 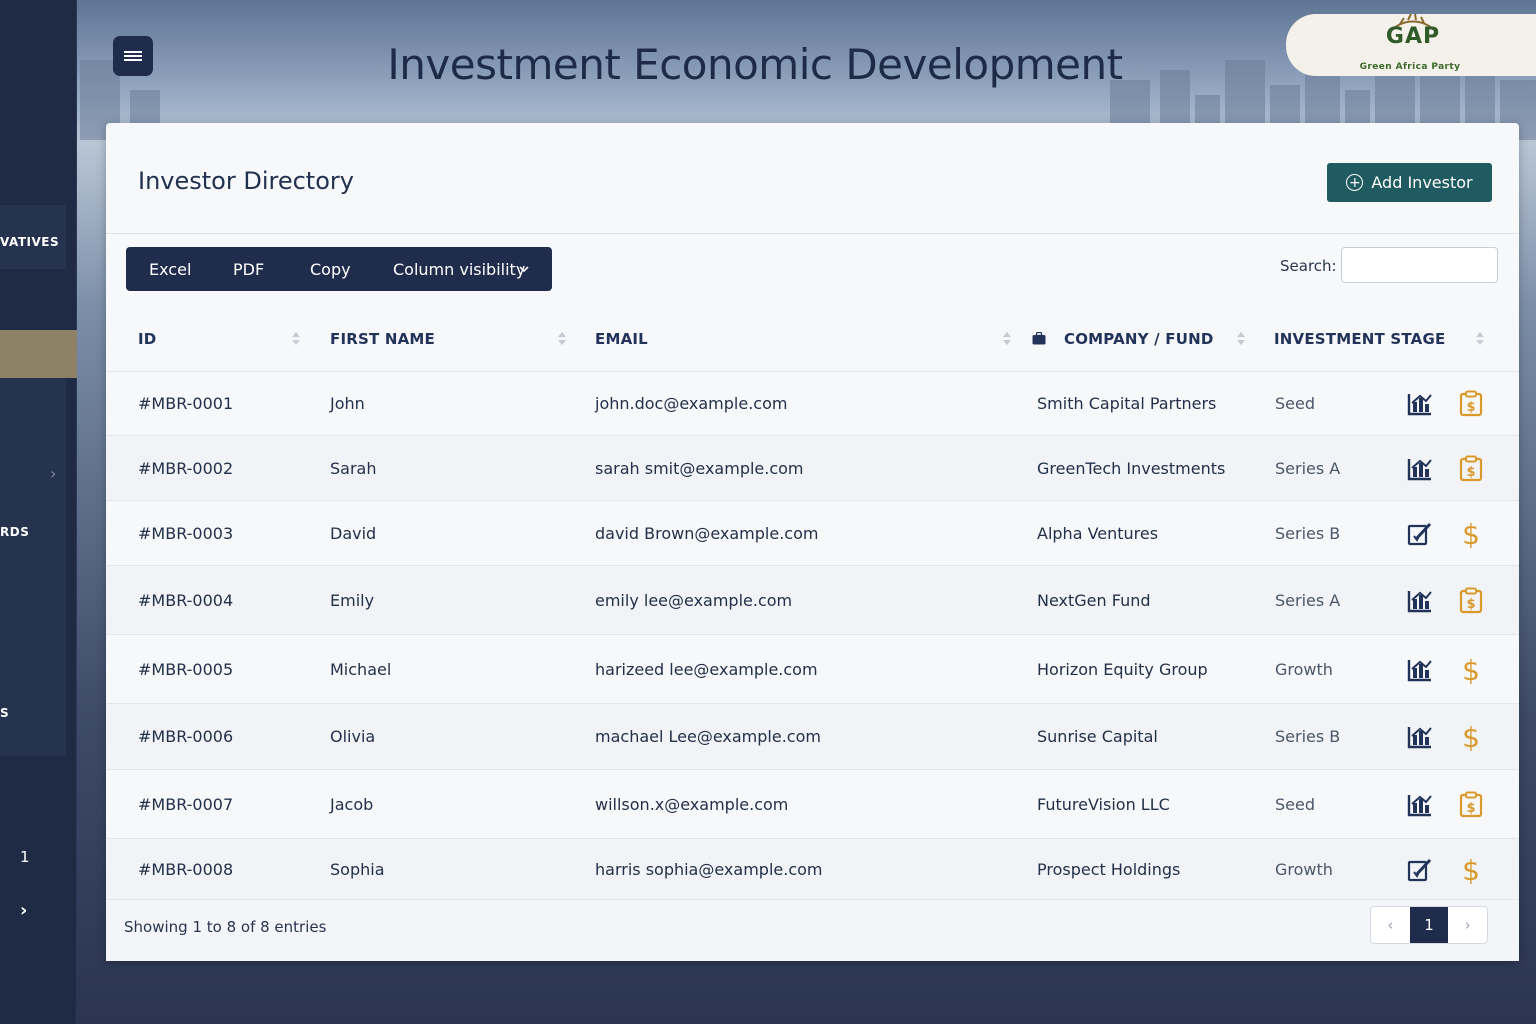 What do you see at coordinates (382, 339) in the screenshot?
I see `column-header-first-name: FIRST NAME` at bounding box center [382, 339].